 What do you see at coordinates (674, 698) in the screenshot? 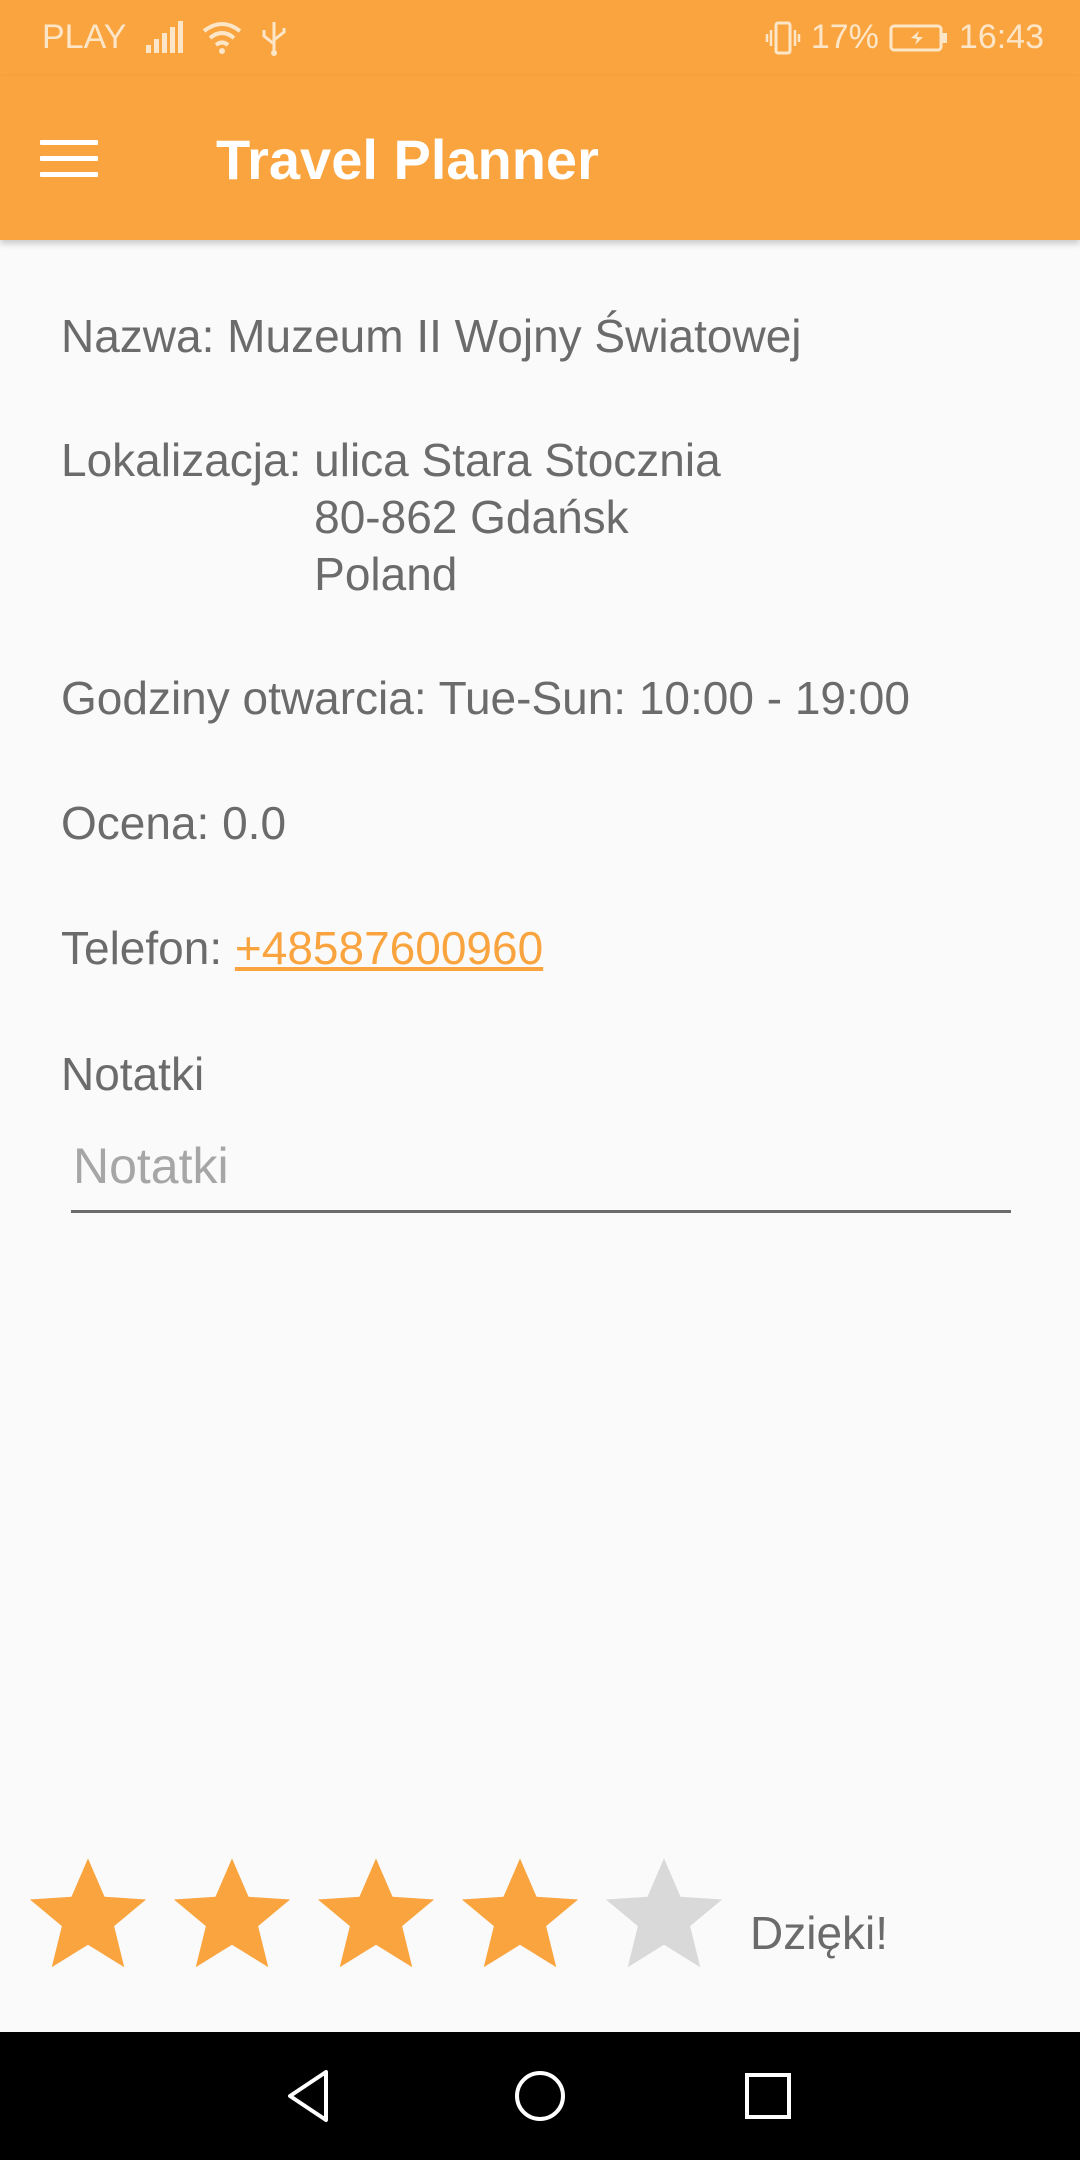
I see `hours-value: Tue-Sun: 10:00 - 19:00` at bounding box center [674, 698].